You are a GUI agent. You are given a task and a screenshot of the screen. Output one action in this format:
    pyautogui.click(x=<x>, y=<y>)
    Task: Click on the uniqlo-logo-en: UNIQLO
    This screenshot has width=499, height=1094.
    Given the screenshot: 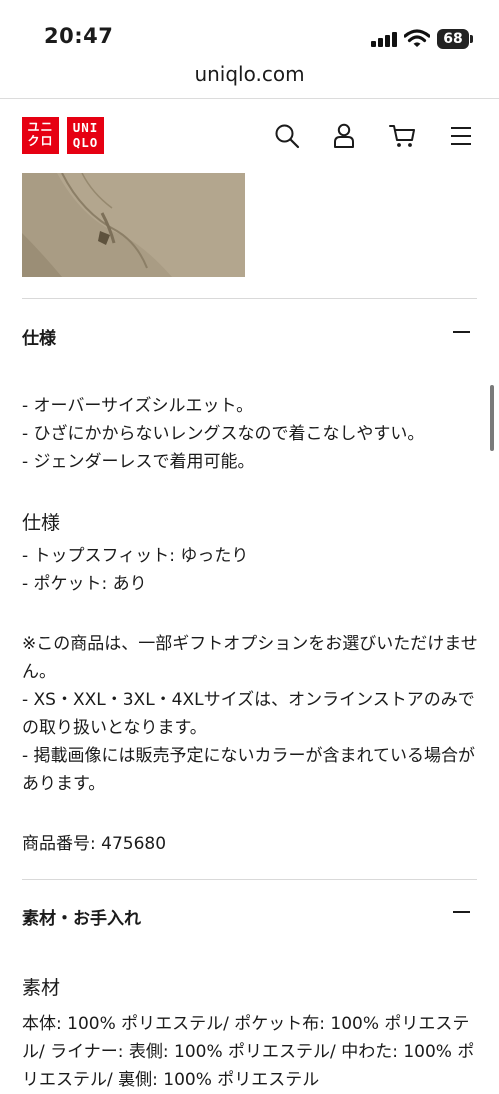 What is the action you would take?
    pyautogui.click(x=85, y=135)
    